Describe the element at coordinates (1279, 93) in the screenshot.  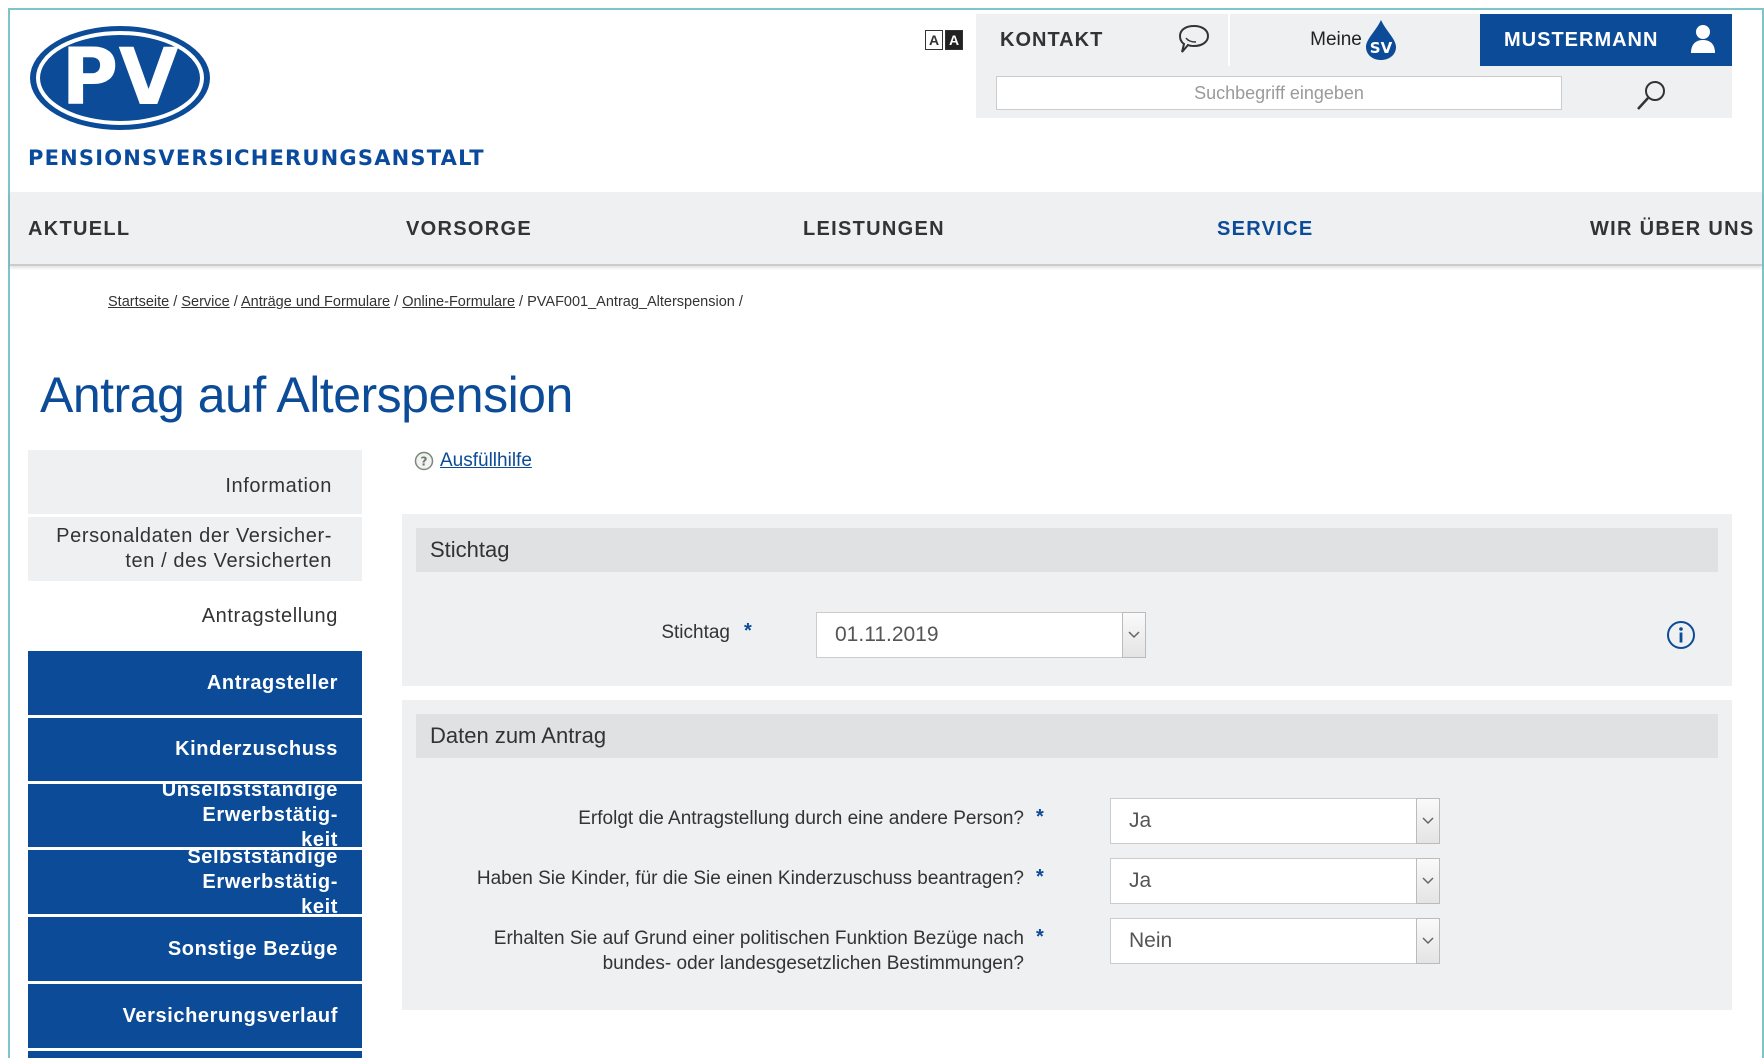
I see `search-input` at that location.